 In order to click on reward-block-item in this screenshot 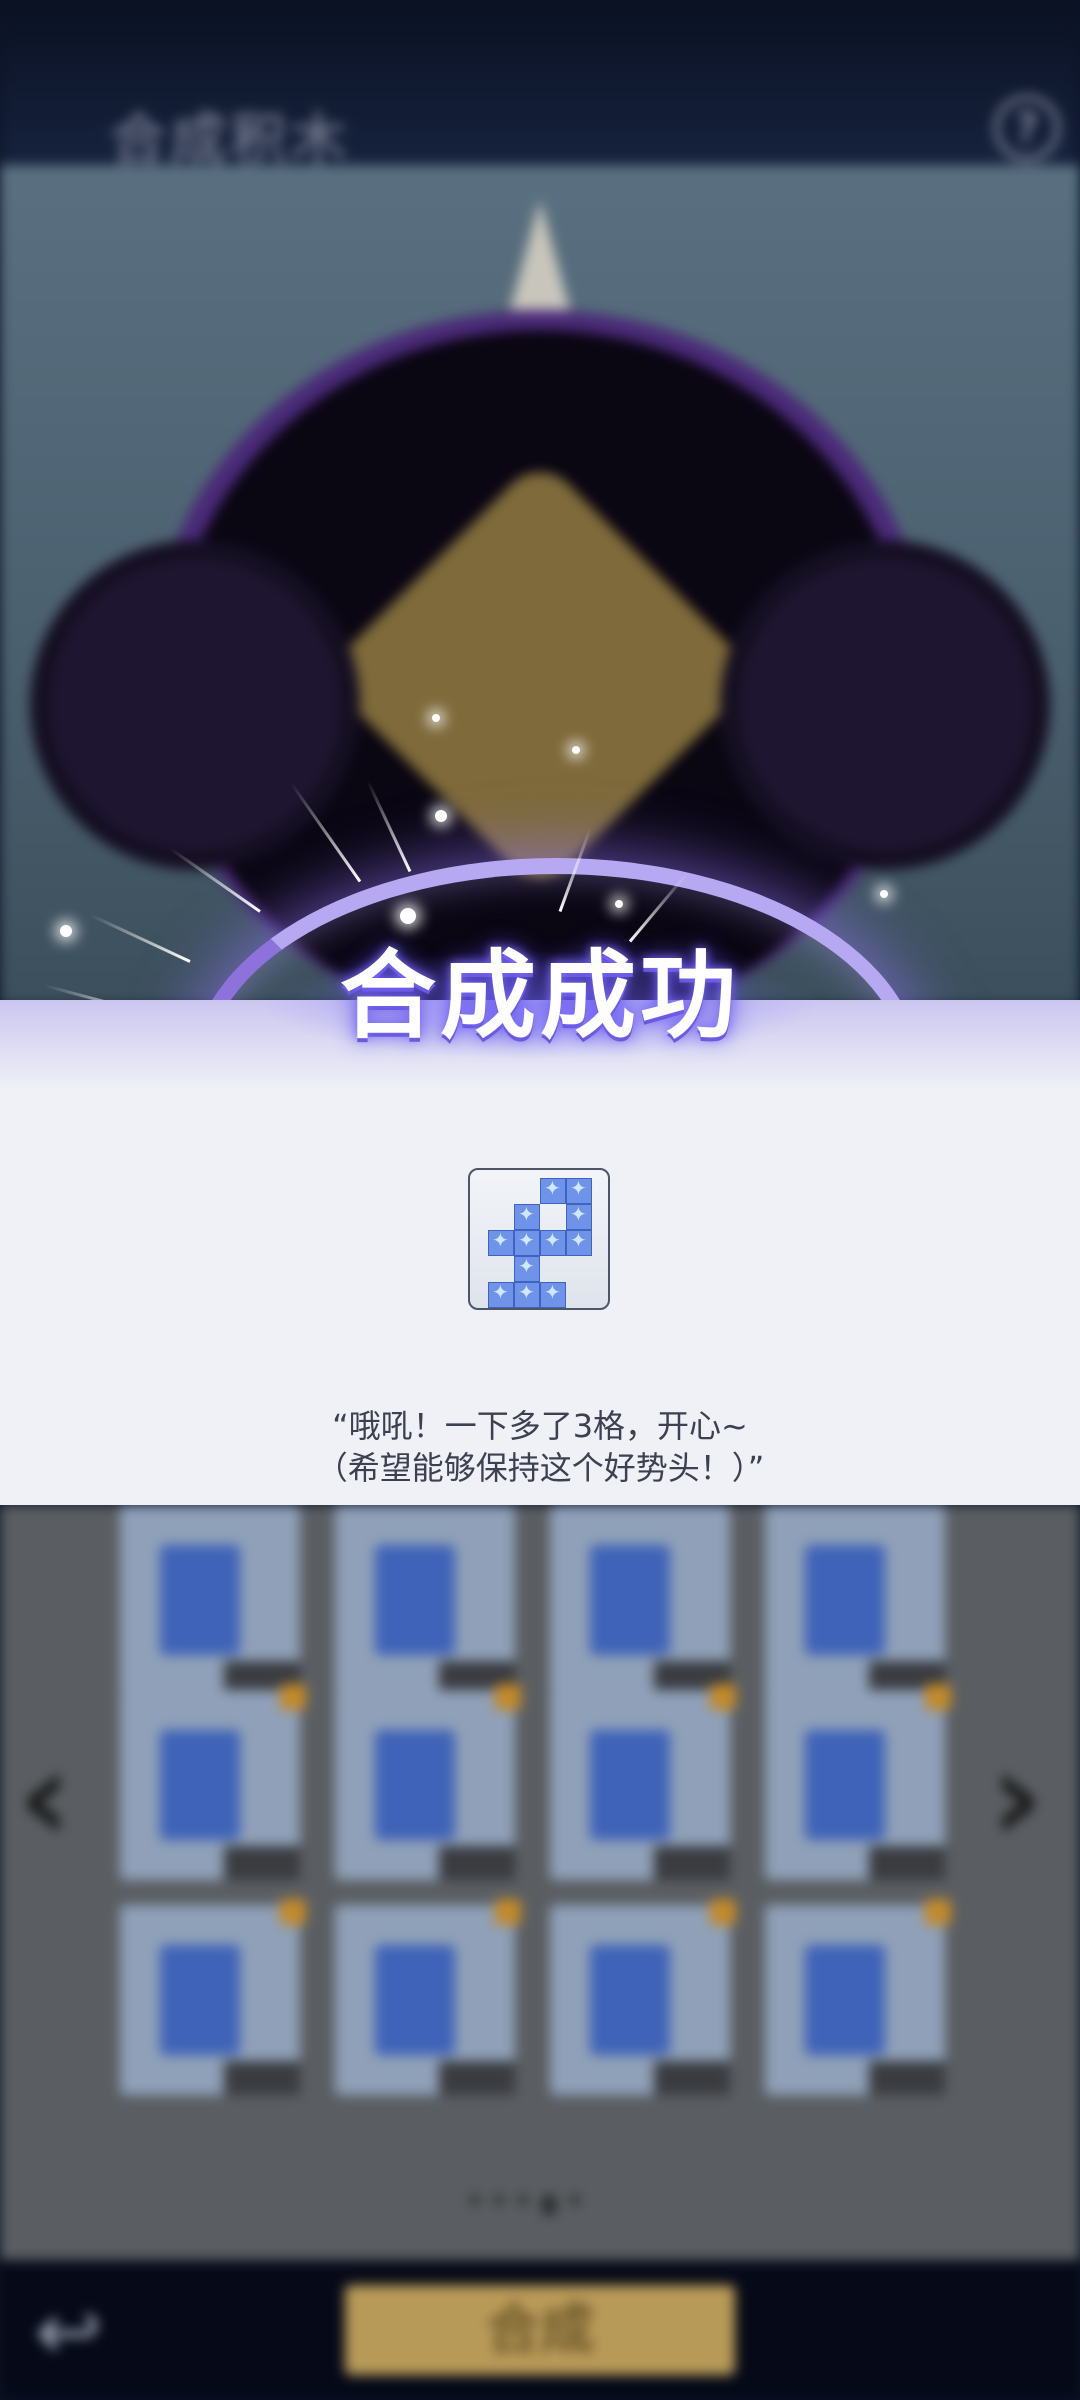, I will do `click(539, 1239)`.